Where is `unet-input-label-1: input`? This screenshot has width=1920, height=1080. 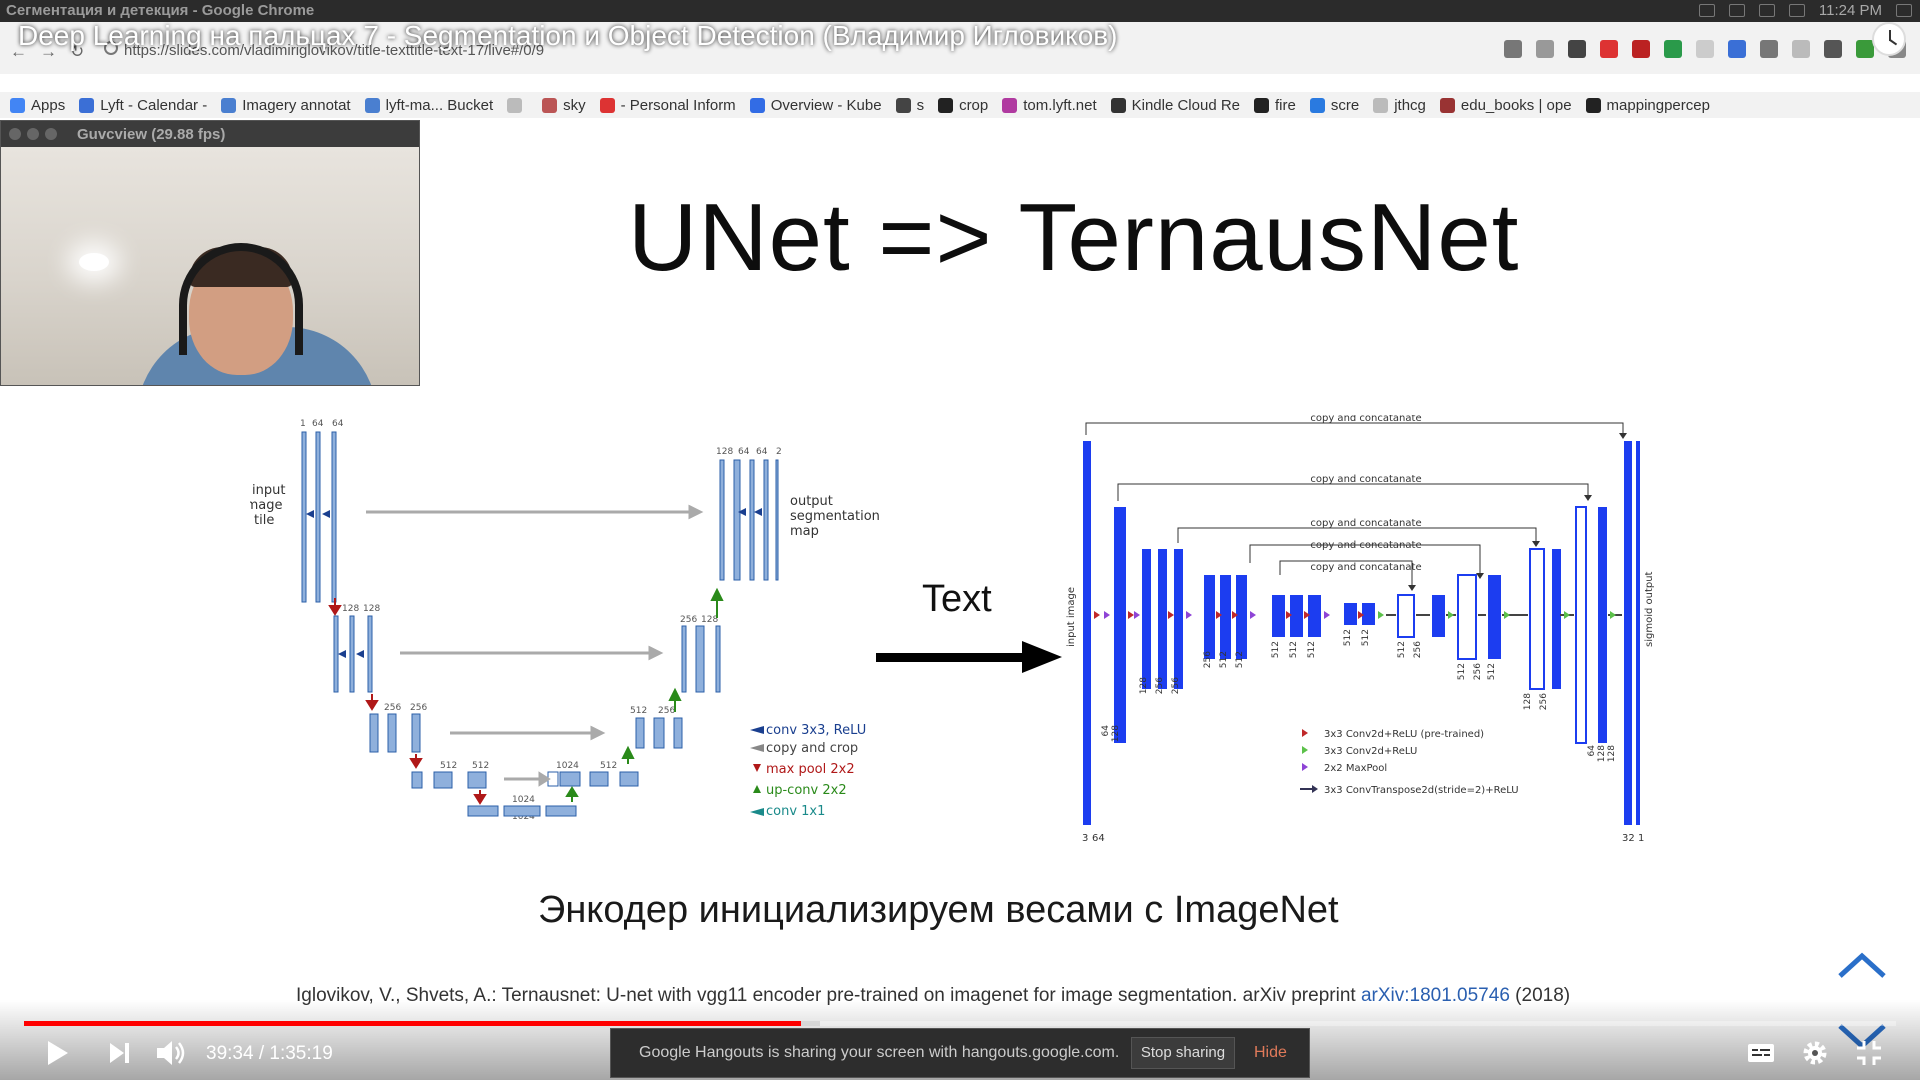 unet-input-label-1: input is located at coordinates (268, 490).